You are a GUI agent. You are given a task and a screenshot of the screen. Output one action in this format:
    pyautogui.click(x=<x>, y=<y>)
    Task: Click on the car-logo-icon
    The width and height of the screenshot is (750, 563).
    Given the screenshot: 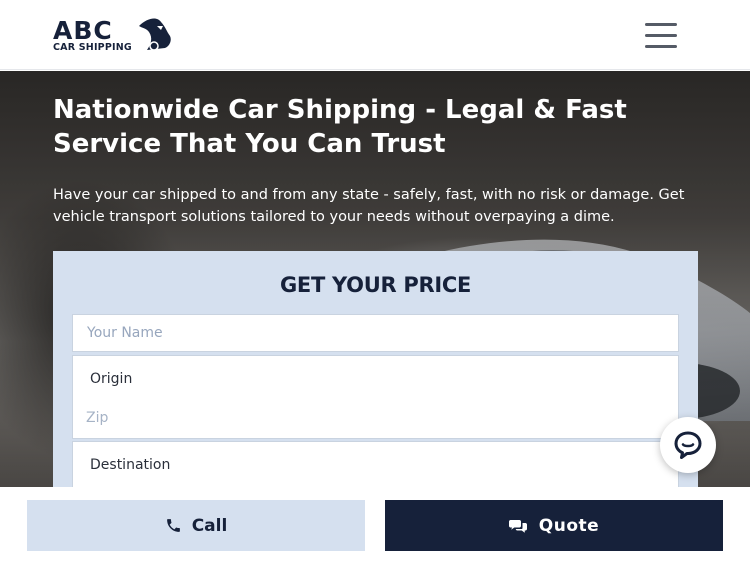 What is the action you would take?
    pyautogui.click(x=155, y=34)
    